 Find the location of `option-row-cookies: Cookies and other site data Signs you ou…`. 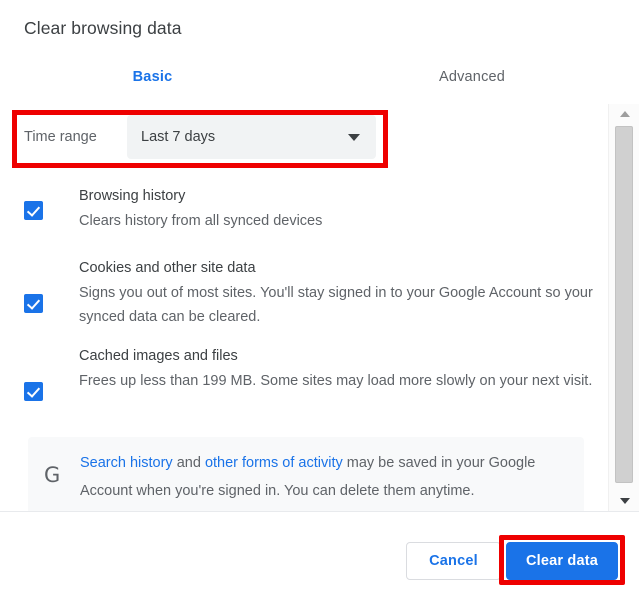

option-row-cookies: Cookies and other site data Signs you ou… is located at coordinates (309, 292).